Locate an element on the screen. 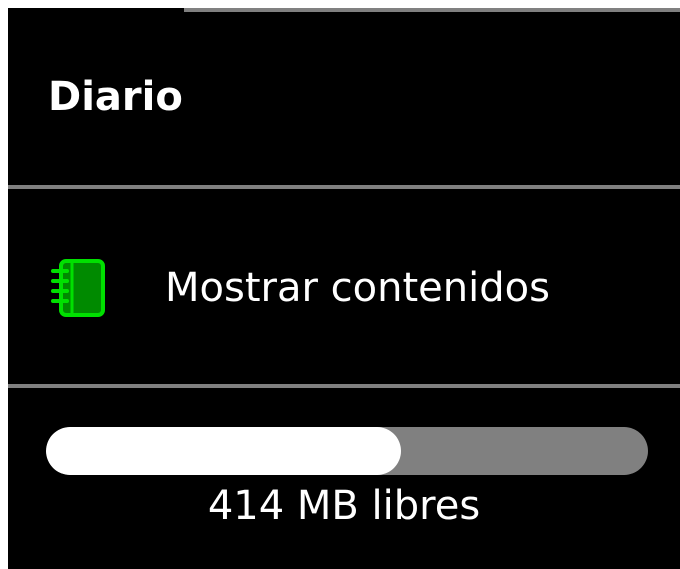  notebook-icon is located at coordinates (81, 288).